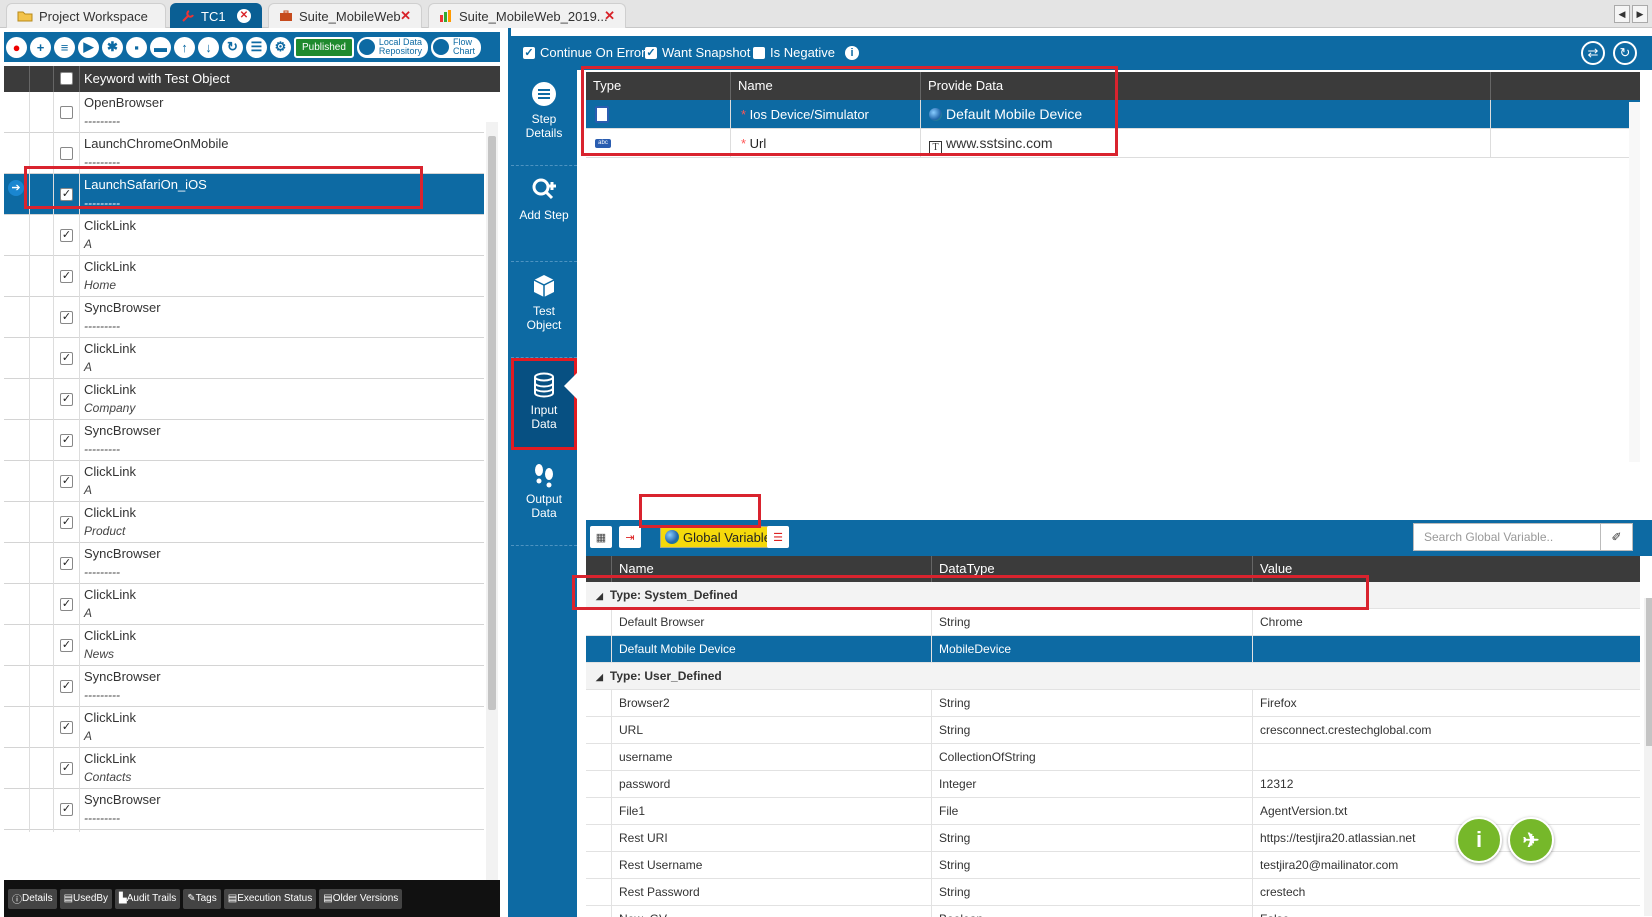  I want to click on keyword-row: ✓ ClickLink Product, so click(244, 523).